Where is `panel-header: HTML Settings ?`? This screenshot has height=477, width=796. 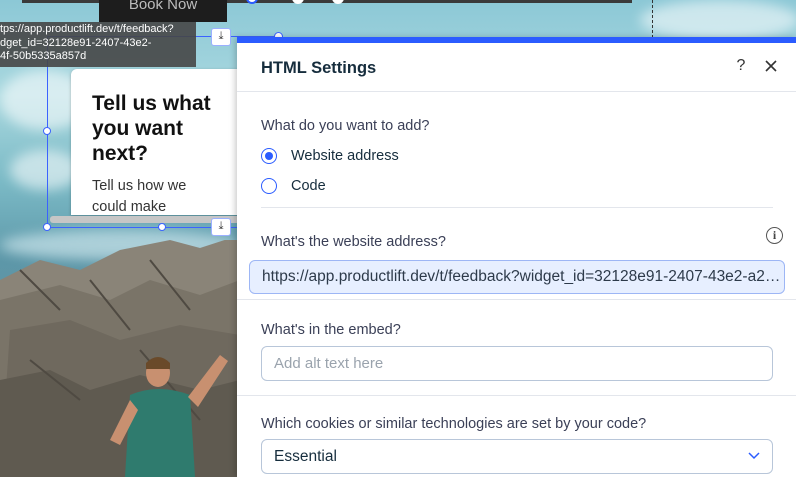 panel-header: HTML Settings ? is located at coordinates (516, 67).